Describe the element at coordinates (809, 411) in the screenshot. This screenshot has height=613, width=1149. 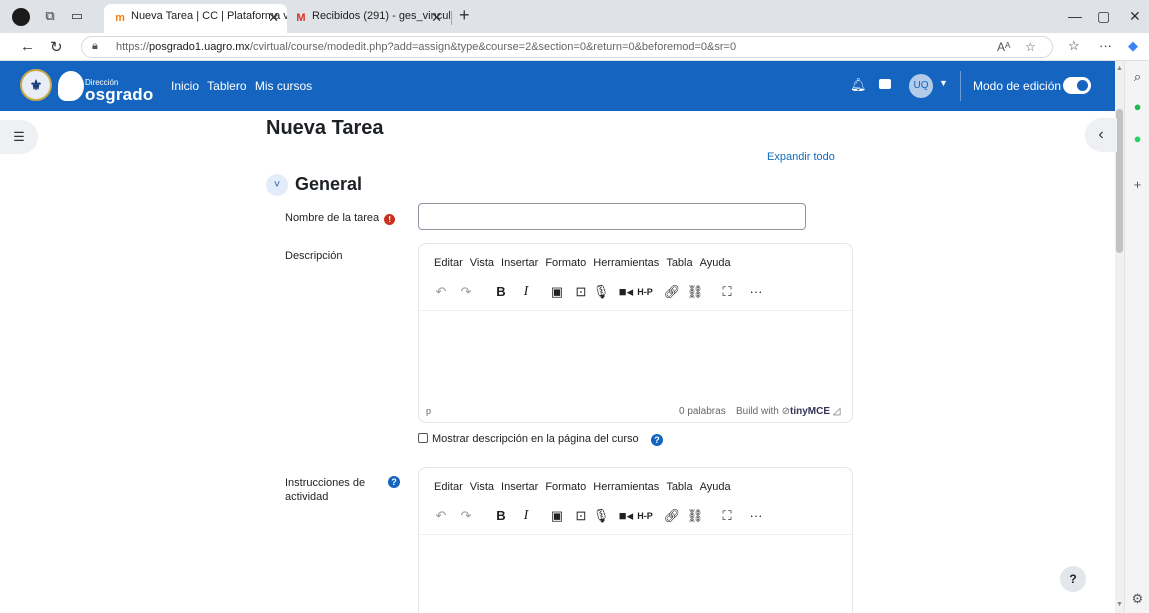
I see `tinymce-brand: tinyMCE` at that location.